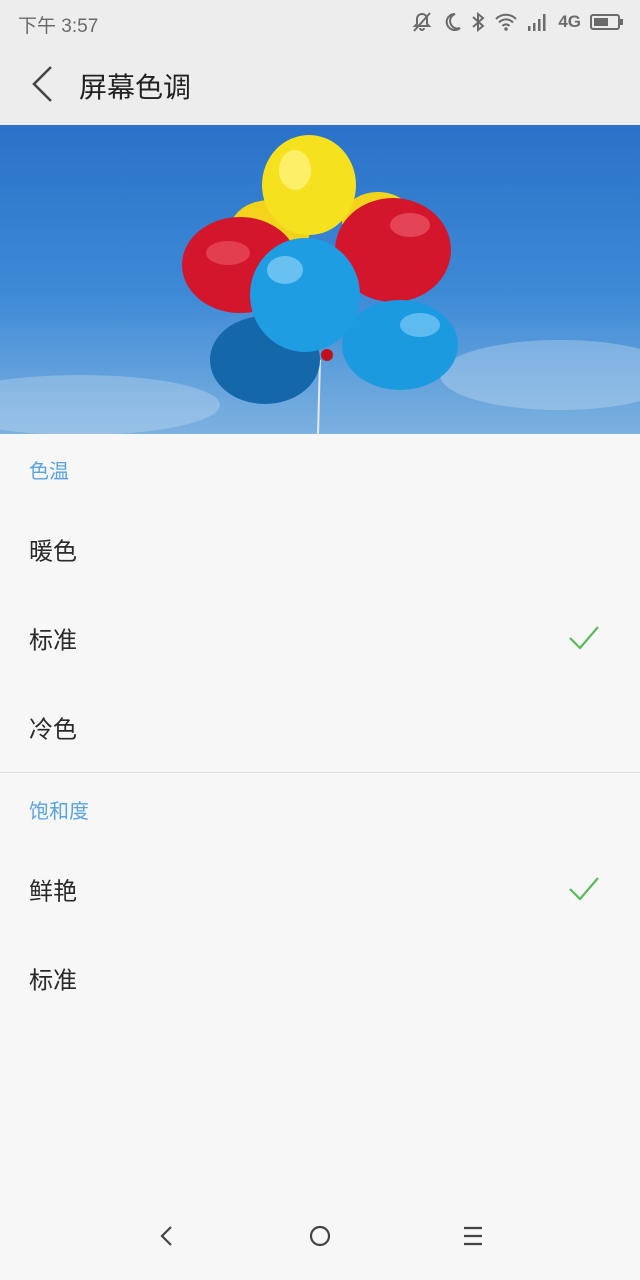  What do you see at coordinates (320, 638) in the screenshot?
I see `option-standard-temperature: 标准` at bounding box center [320, 638].